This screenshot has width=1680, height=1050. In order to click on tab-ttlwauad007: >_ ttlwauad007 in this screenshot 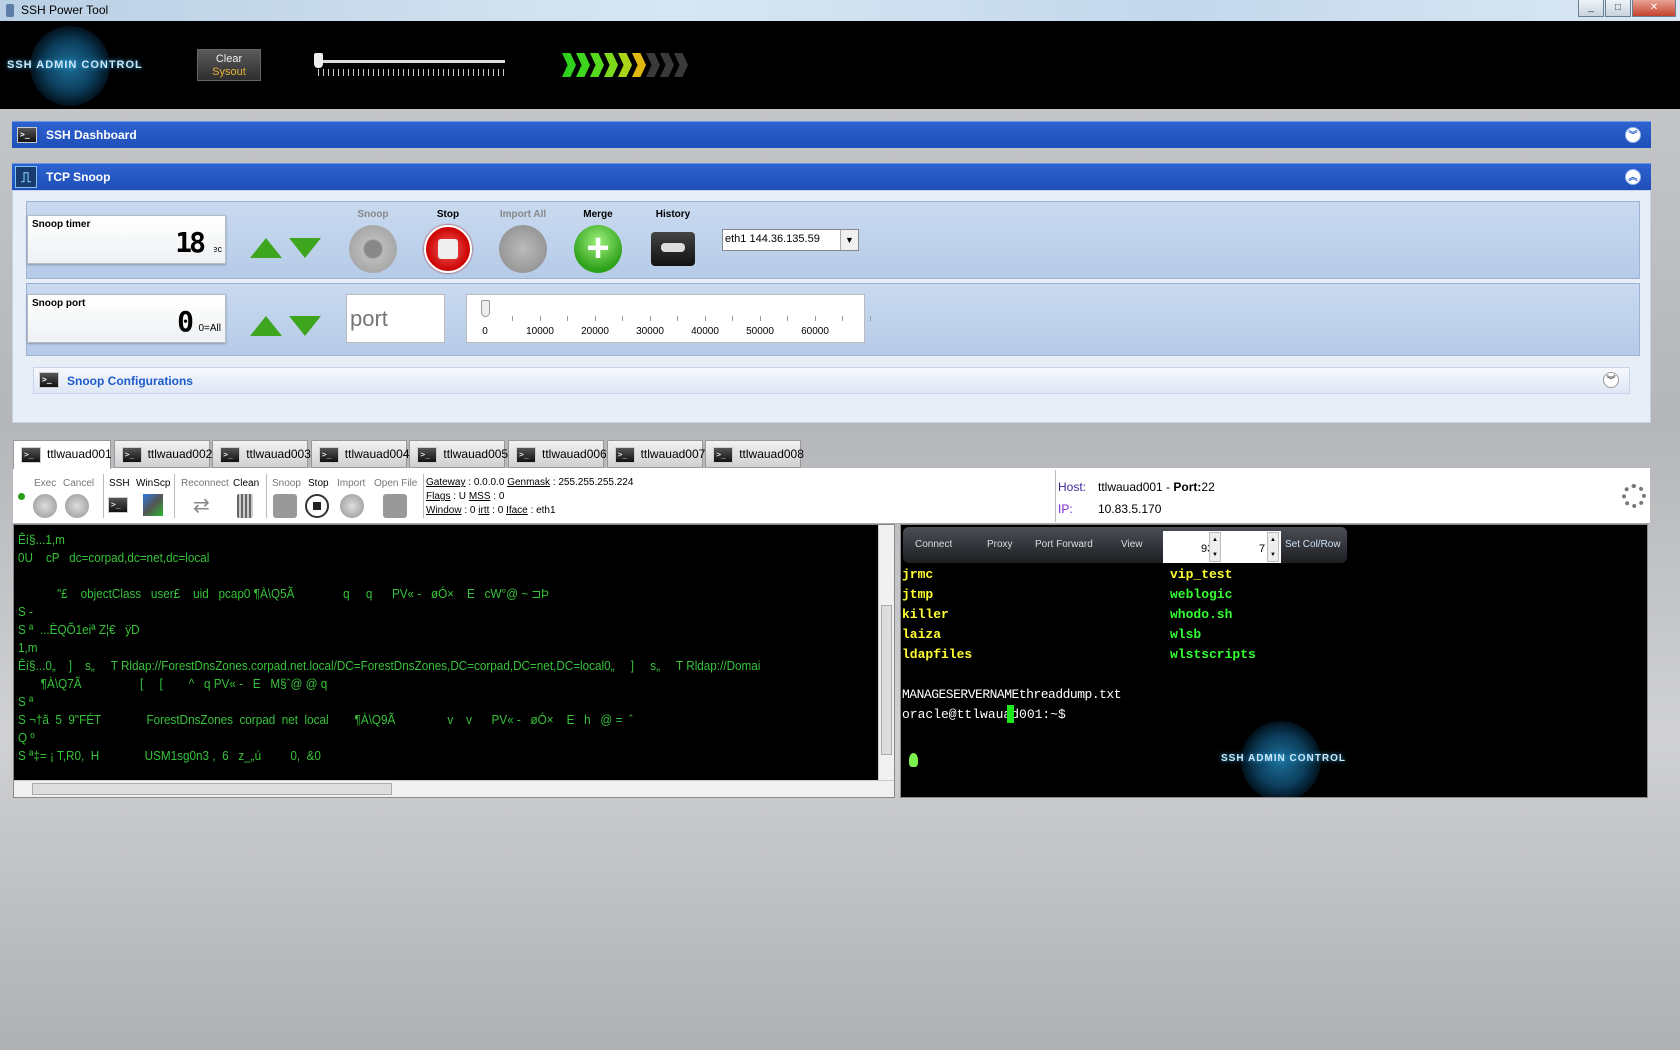, I will do `click(655, 454)`.